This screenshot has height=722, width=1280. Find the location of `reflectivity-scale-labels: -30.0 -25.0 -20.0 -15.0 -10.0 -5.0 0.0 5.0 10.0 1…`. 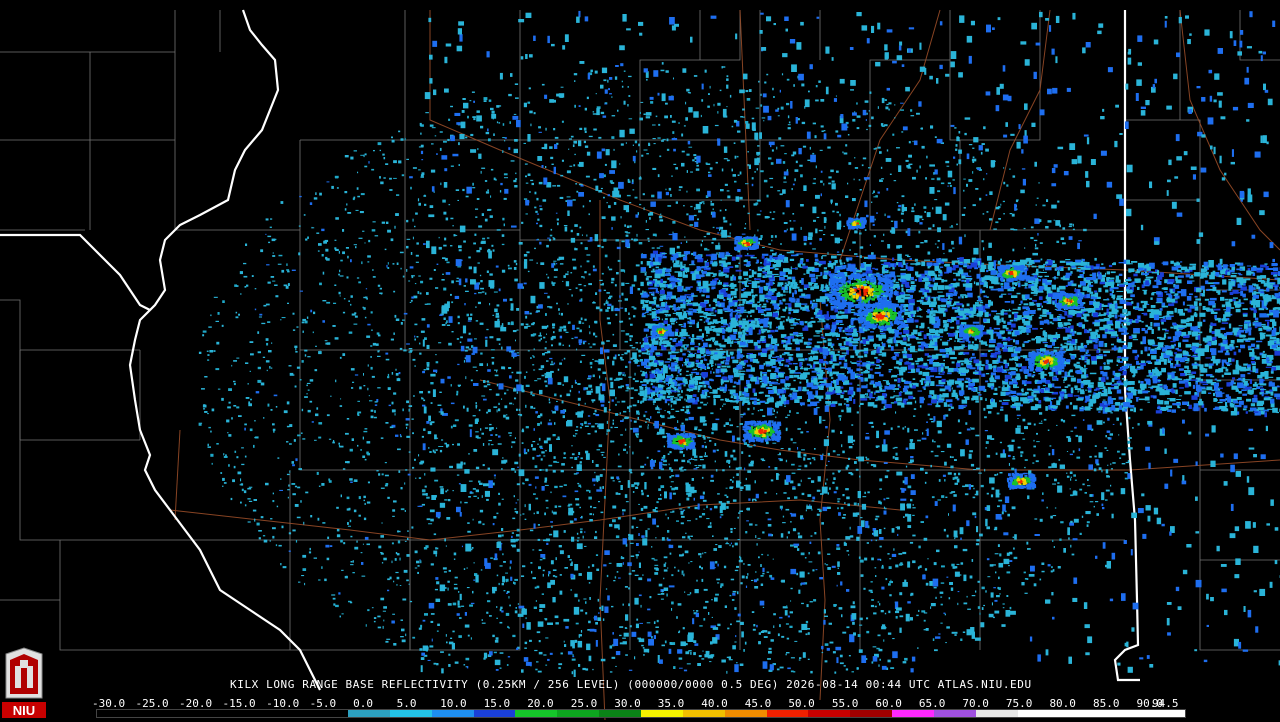

reflectivity-scale-labels: -30.0 -25.0 -20.0 -15.0 -10.0 -5.0 0.0 5.0 10.0 1… is located at coordinates (643, 703).